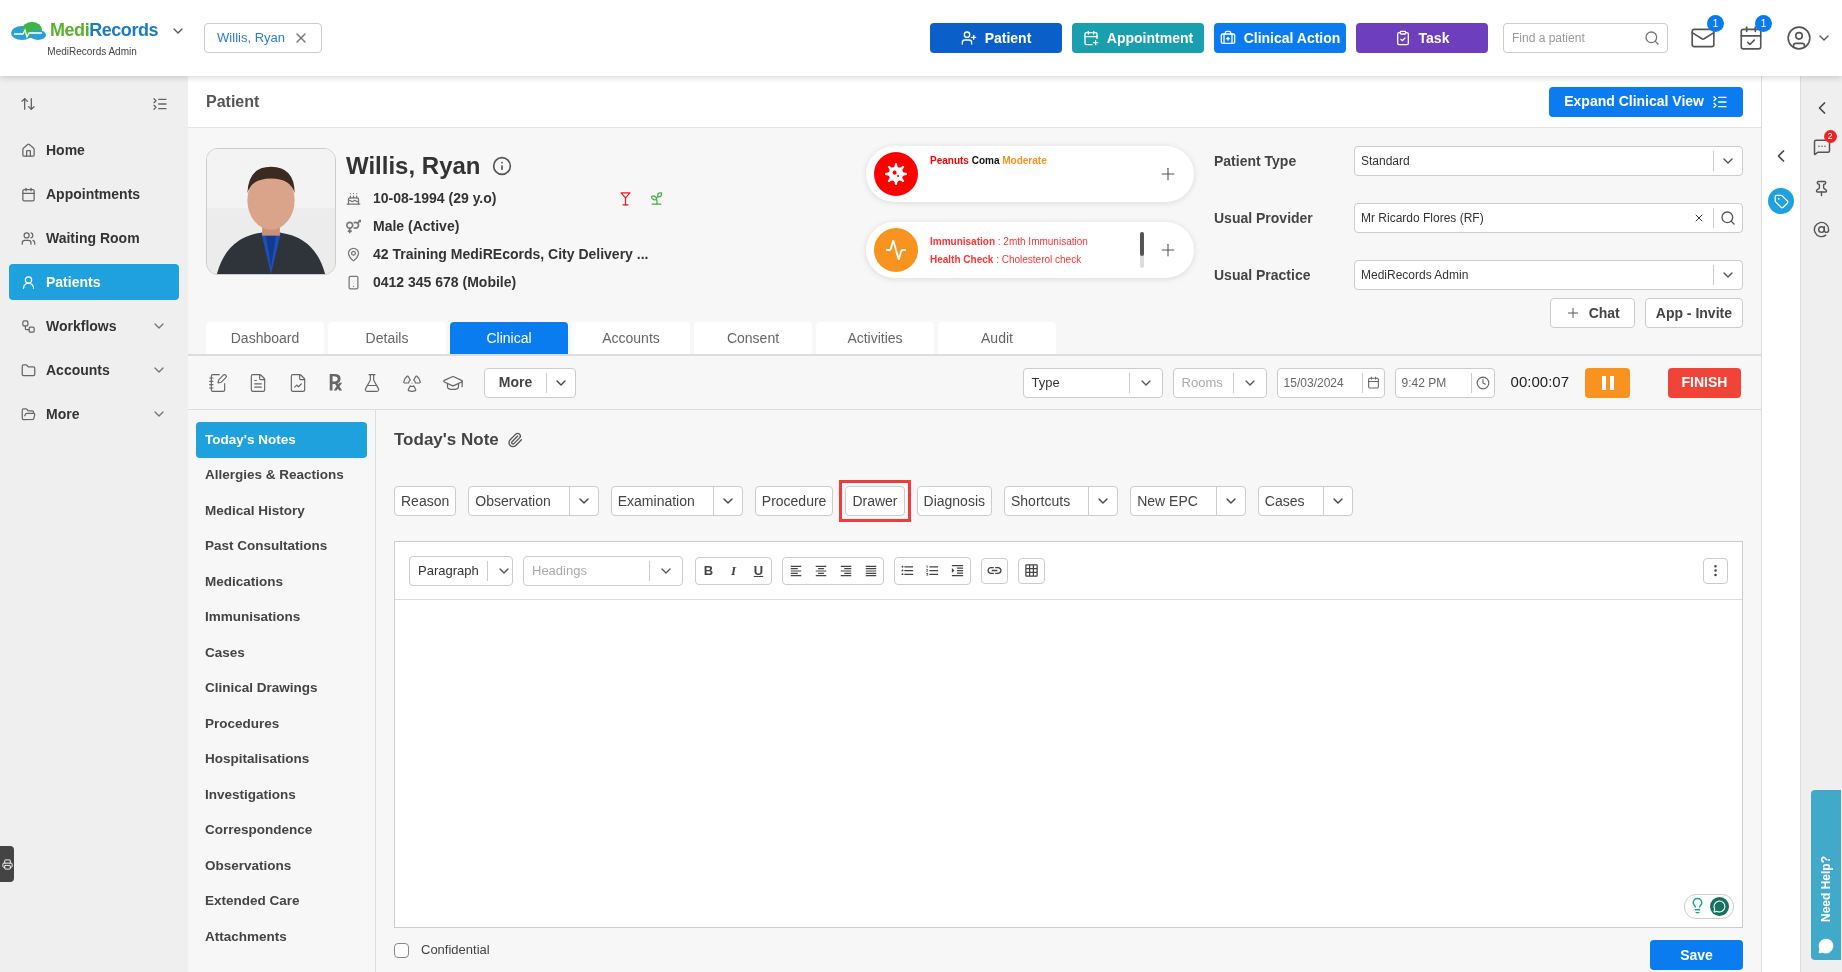  I want to click on numbered-list-icon, so click(932, 570).